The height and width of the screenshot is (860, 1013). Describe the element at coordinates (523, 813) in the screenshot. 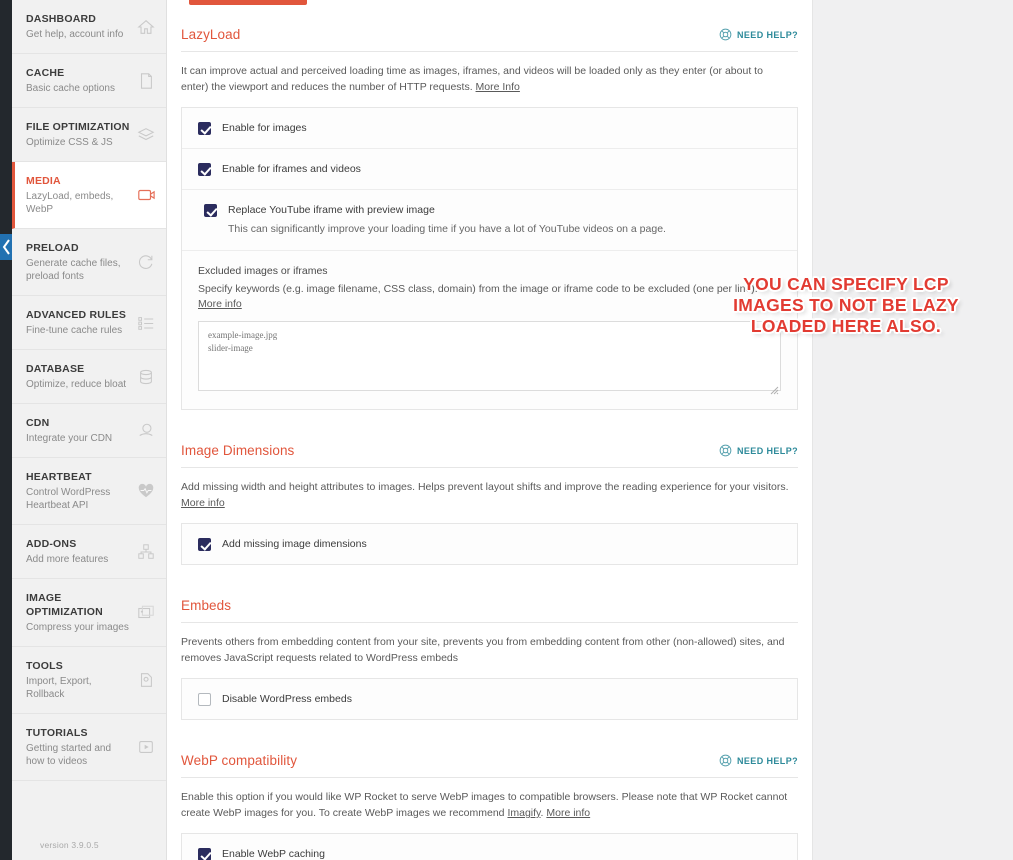

I see `imagify-link: Imagify` at that location.